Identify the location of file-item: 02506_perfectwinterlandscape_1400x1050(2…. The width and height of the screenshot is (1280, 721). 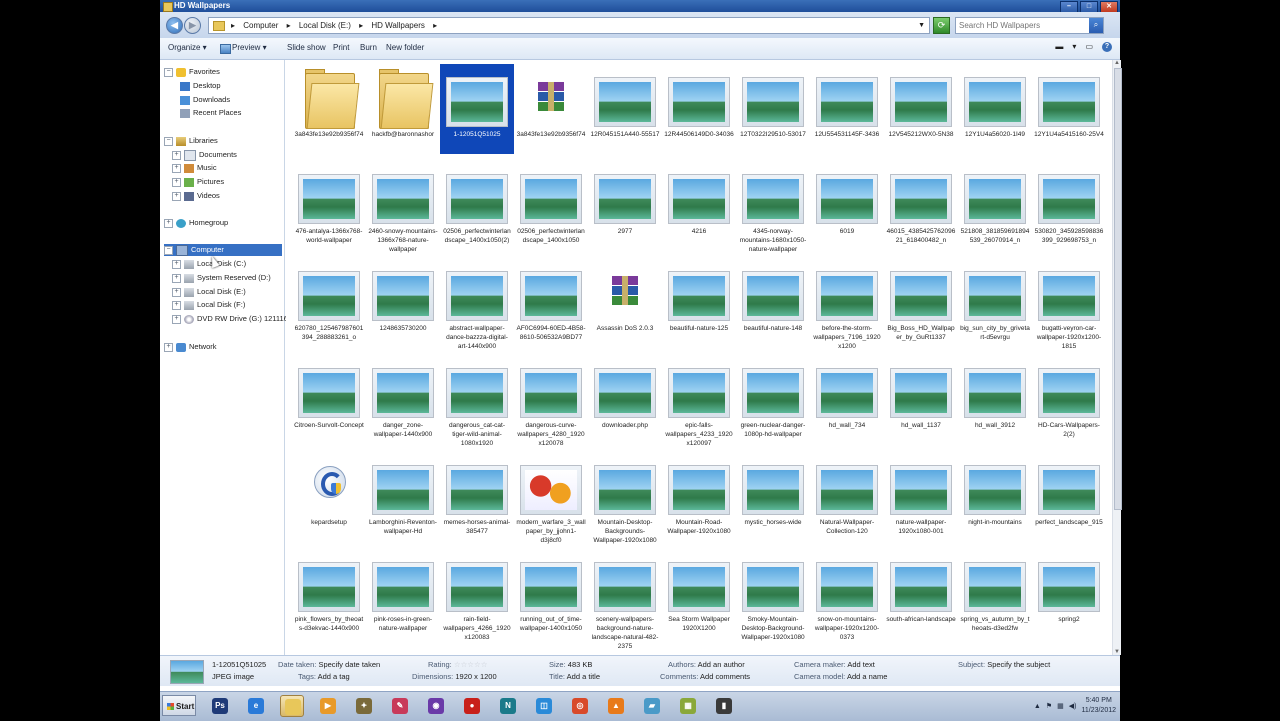
(477, 206).